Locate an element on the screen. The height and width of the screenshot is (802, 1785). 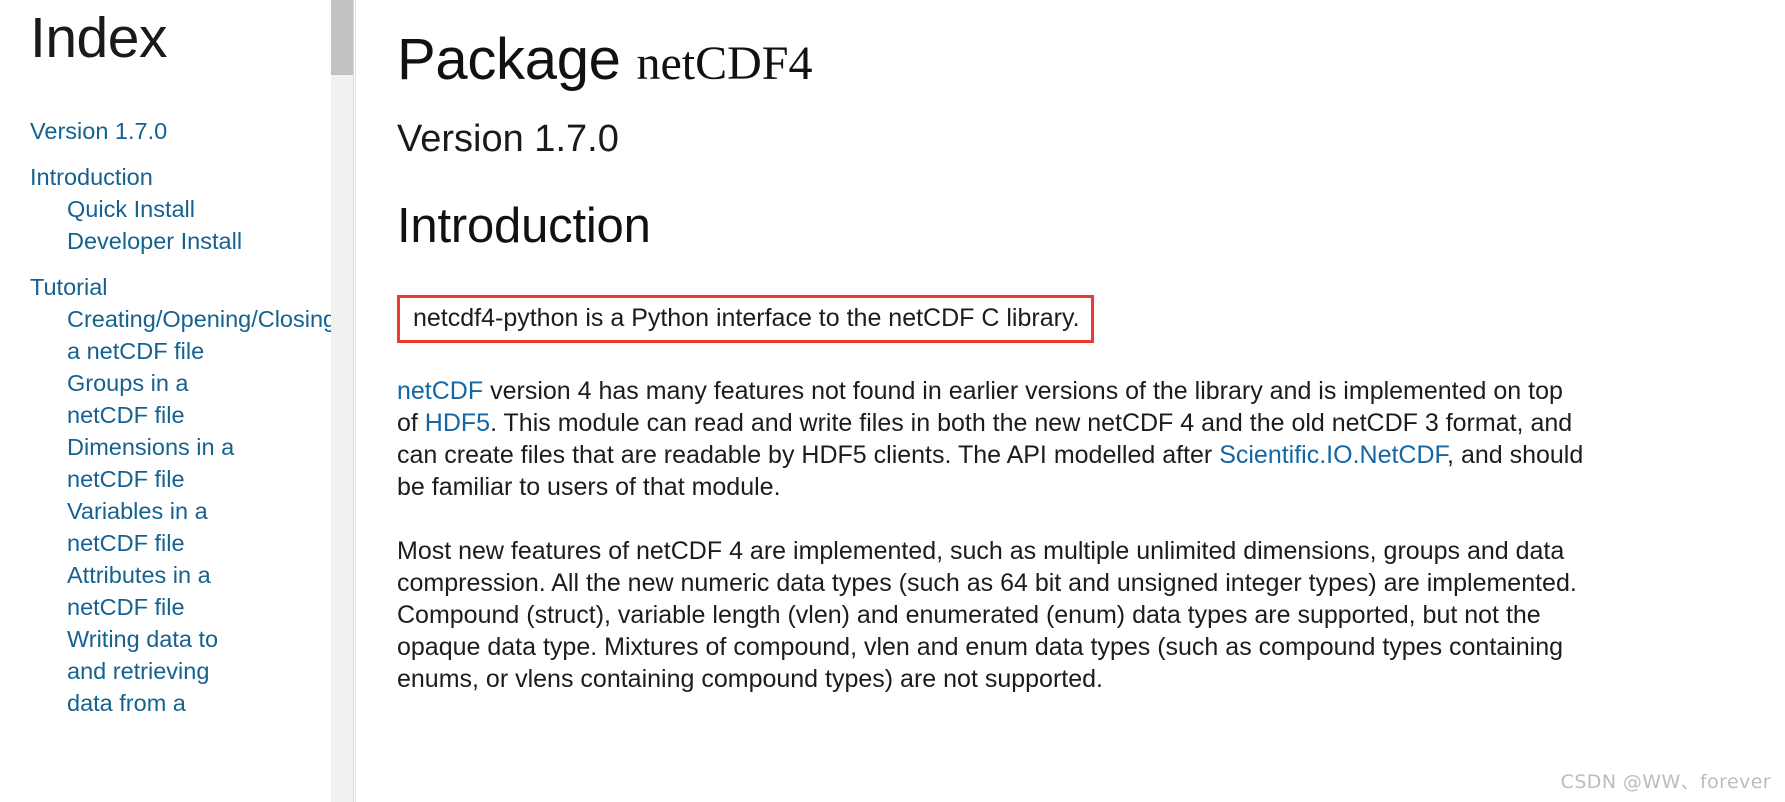
sidebar-item: data from a is located at coordinates (165, 703).